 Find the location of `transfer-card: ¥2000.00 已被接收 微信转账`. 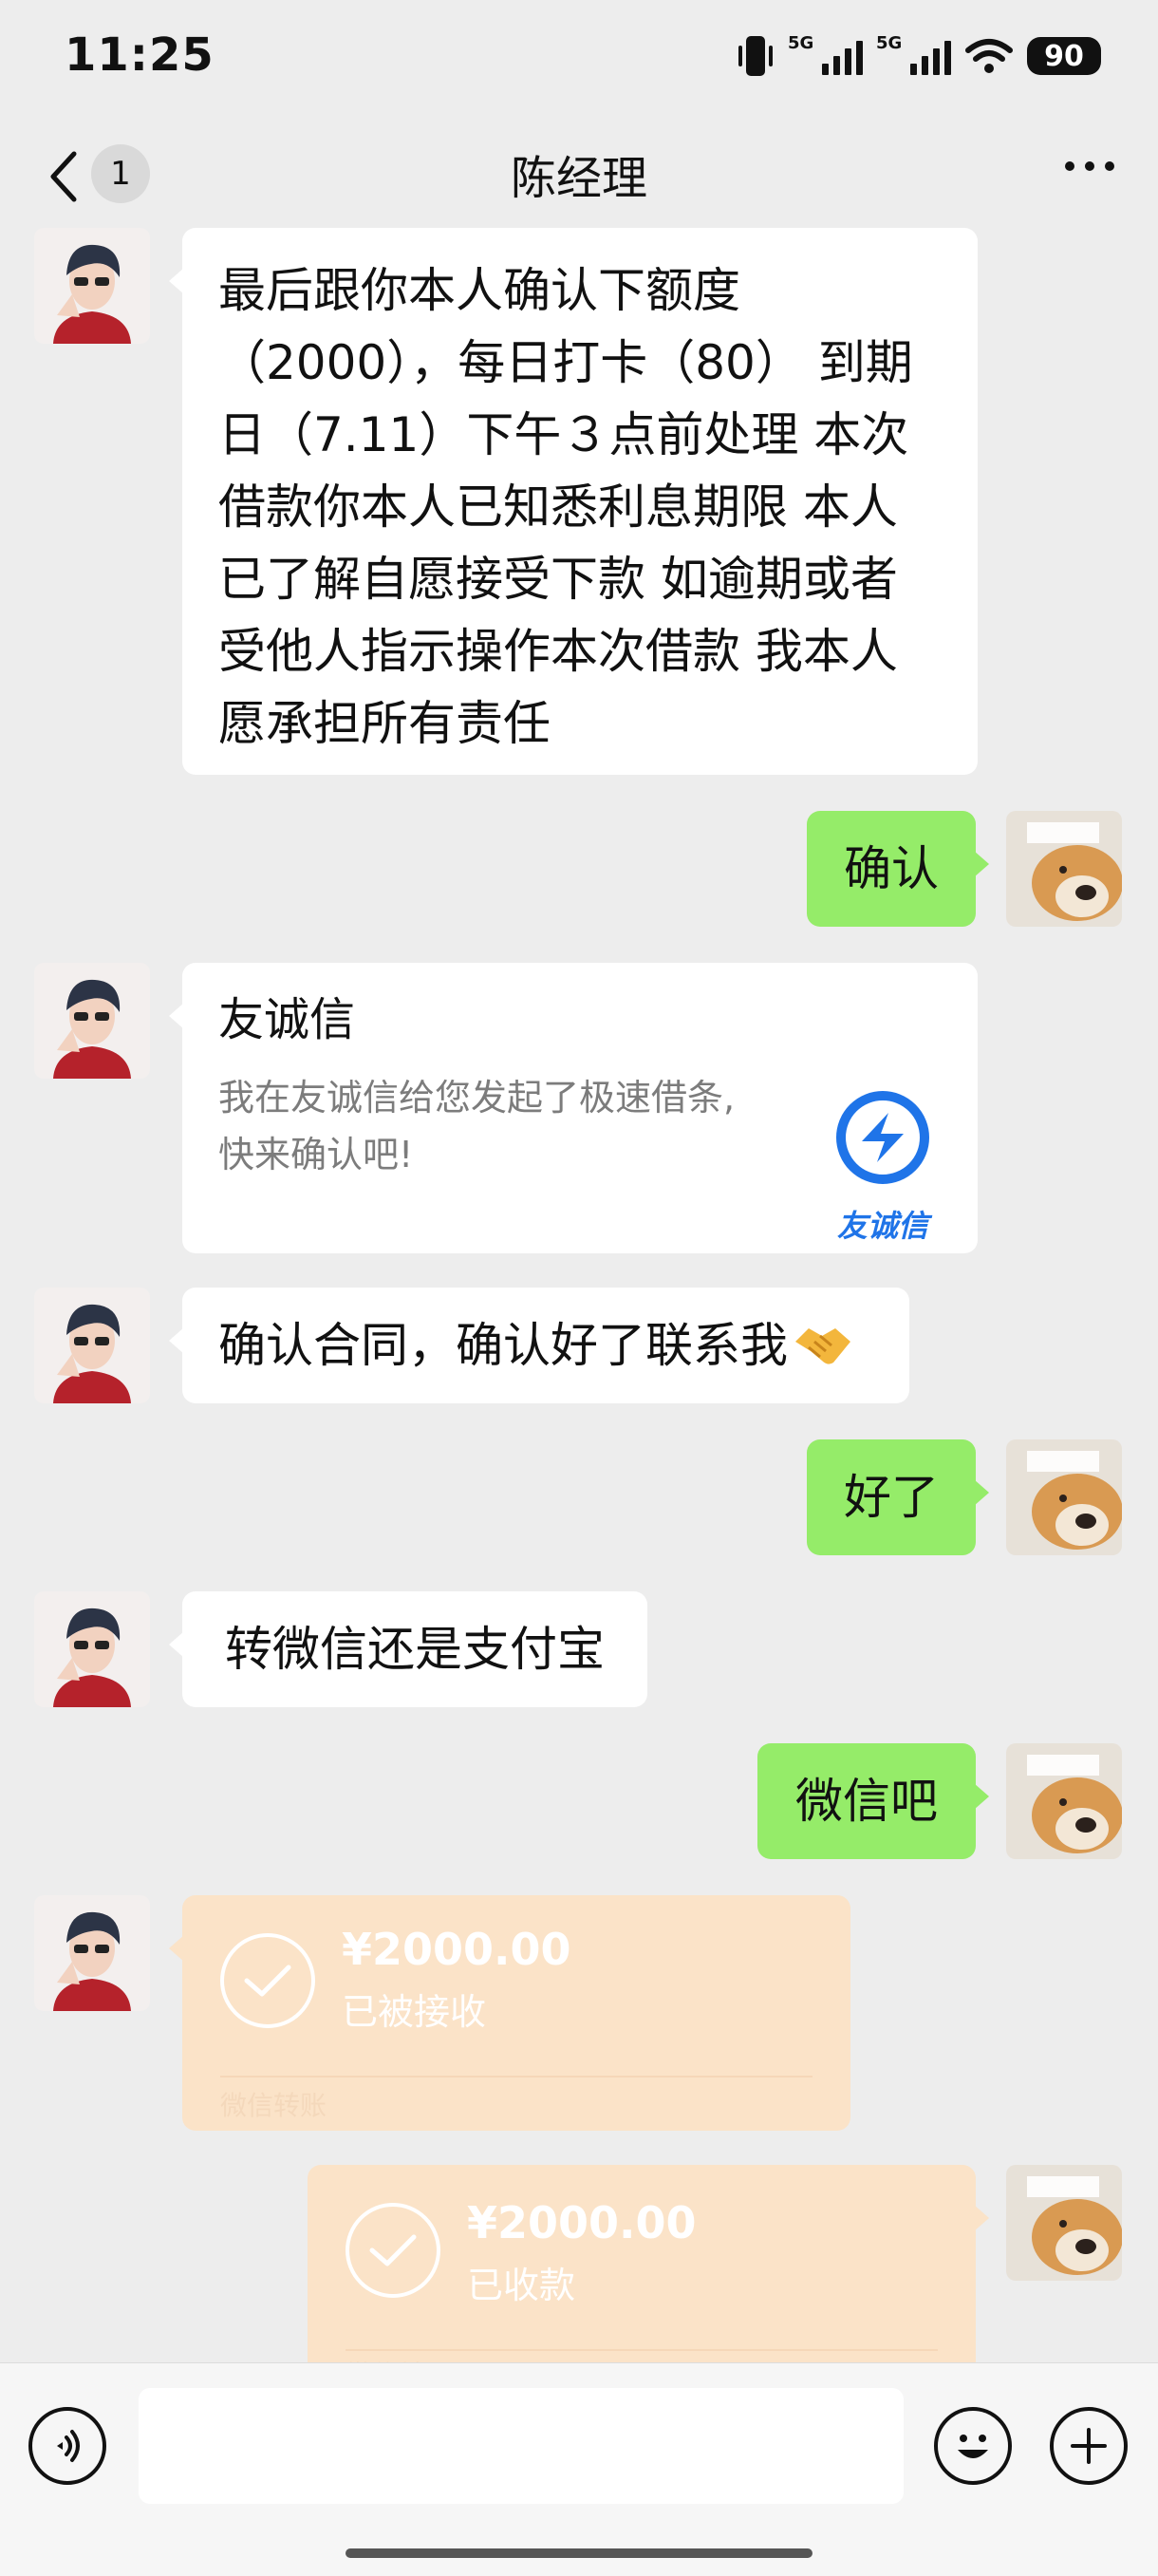

transfer-card: ¥2000.00 已被接收 微信转账 is located at coordinates (510, 2013).